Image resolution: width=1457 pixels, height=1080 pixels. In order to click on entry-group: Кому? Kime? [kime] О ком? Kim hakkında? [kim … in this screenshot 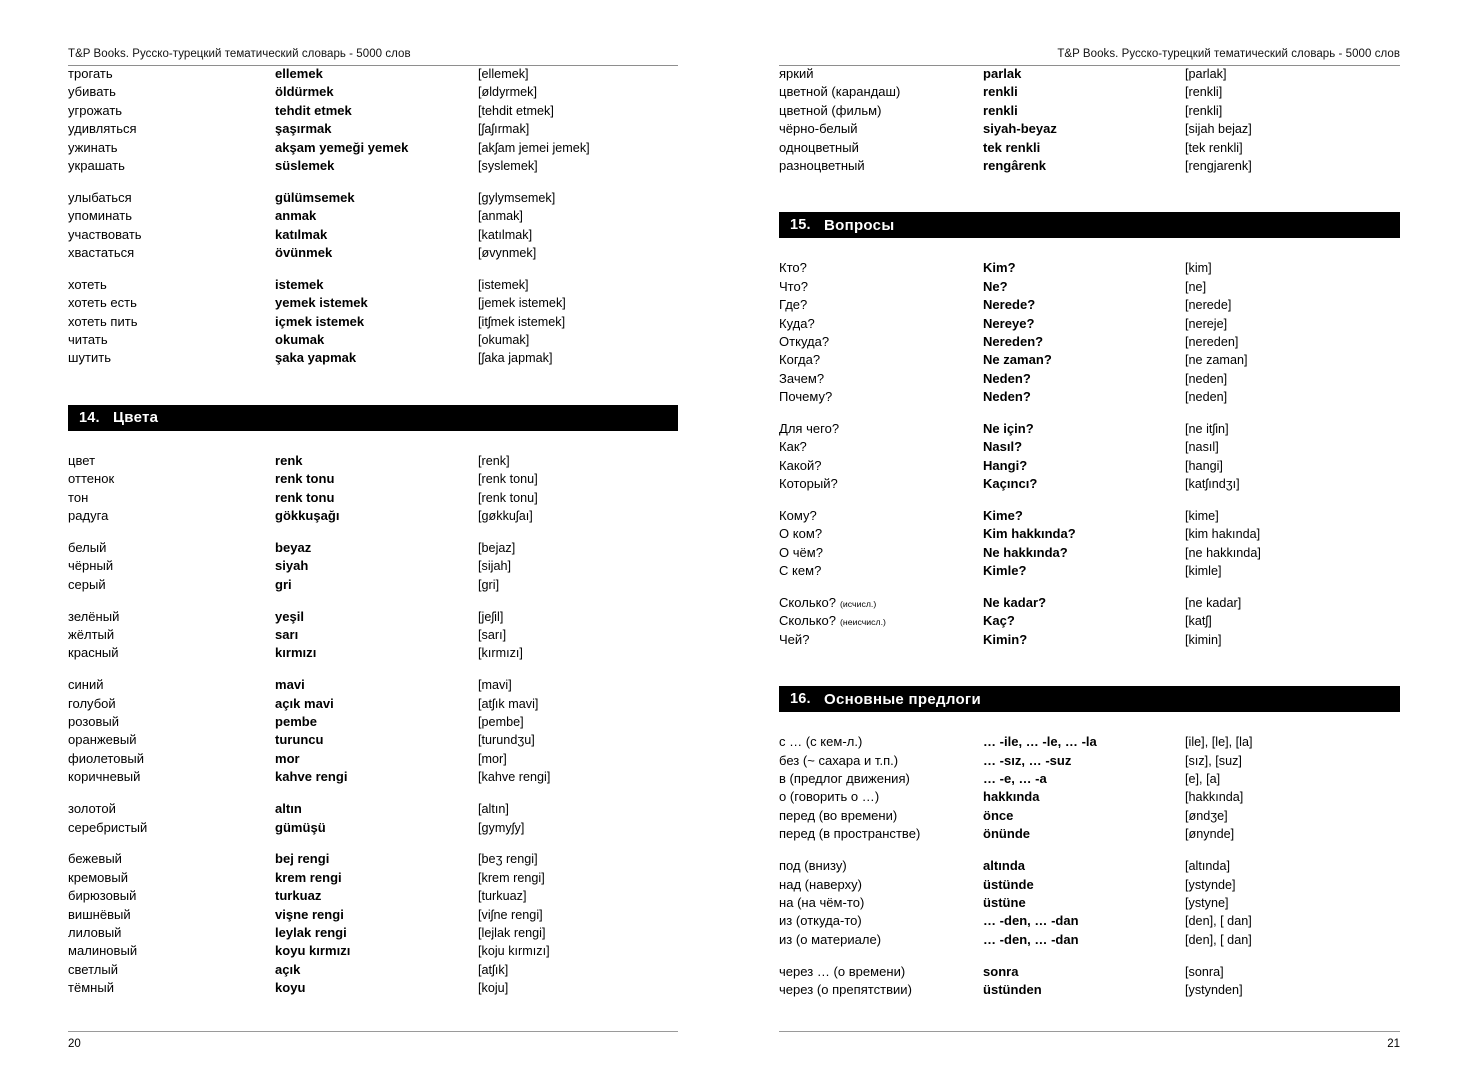, I will do `click(1089, 545)`.